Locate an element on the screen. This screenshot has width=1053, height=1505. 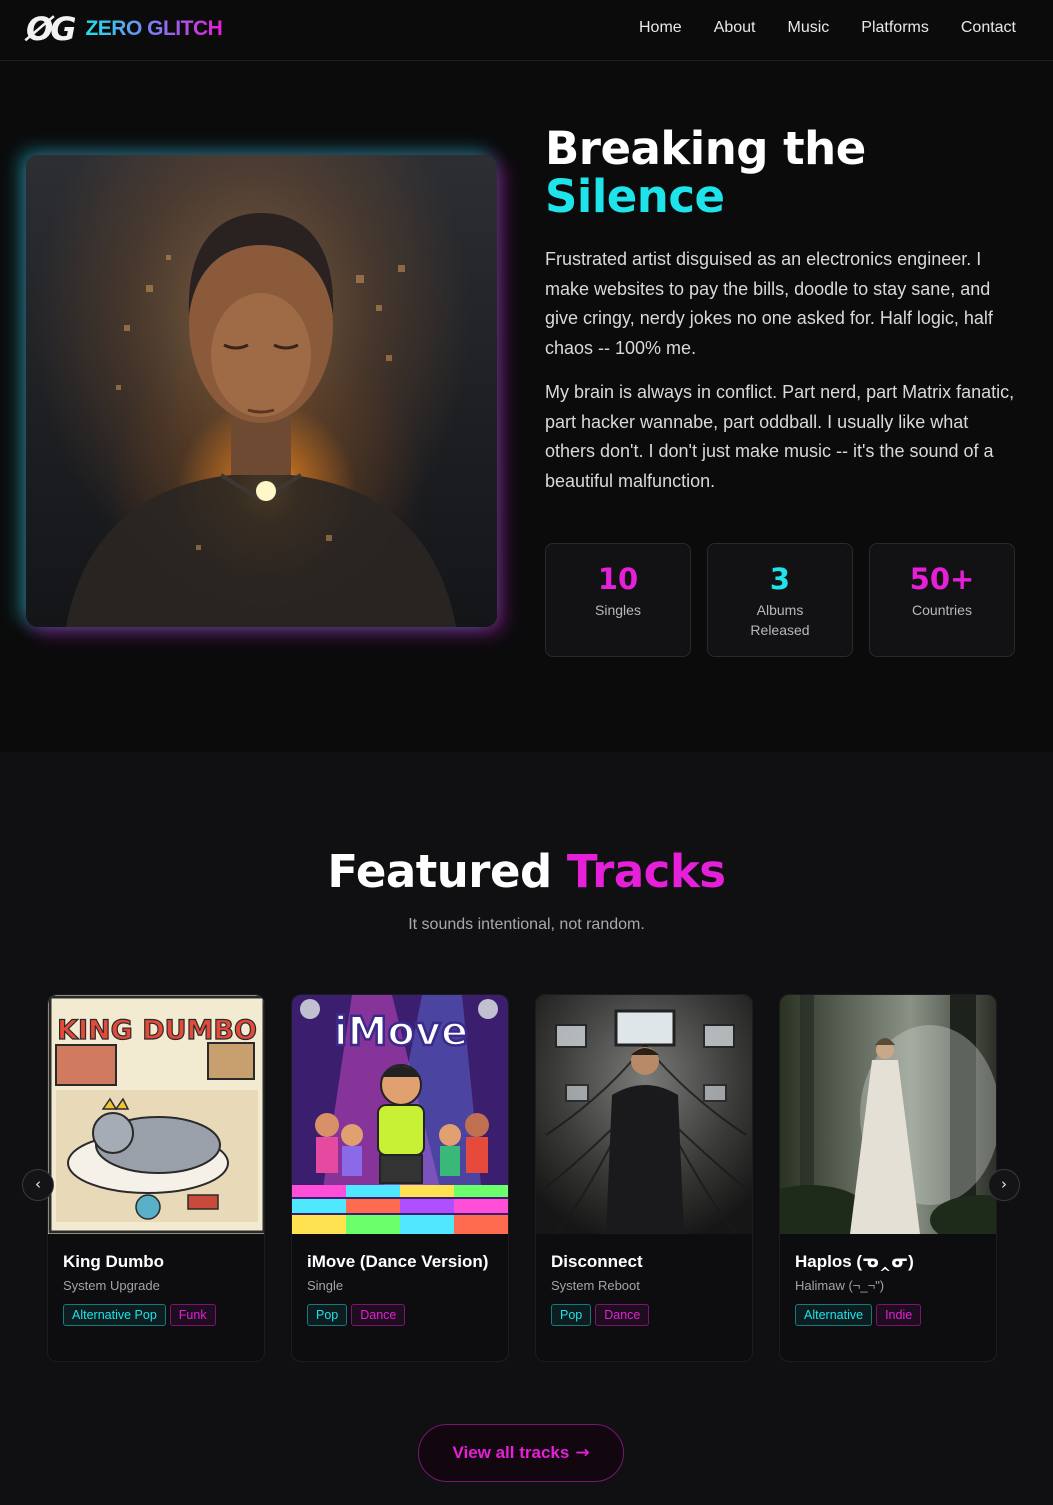
hero-title-line2: Silence is located at coordinates (635, 196).